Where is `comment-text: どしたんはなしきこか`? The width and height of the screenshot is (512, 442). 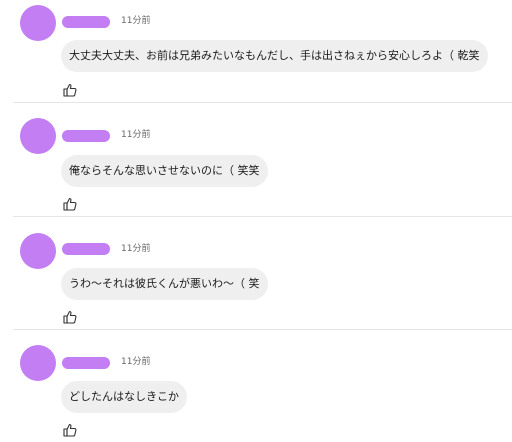 comment-text: どしたんはなしきこか is located at coordinates (124, 397).